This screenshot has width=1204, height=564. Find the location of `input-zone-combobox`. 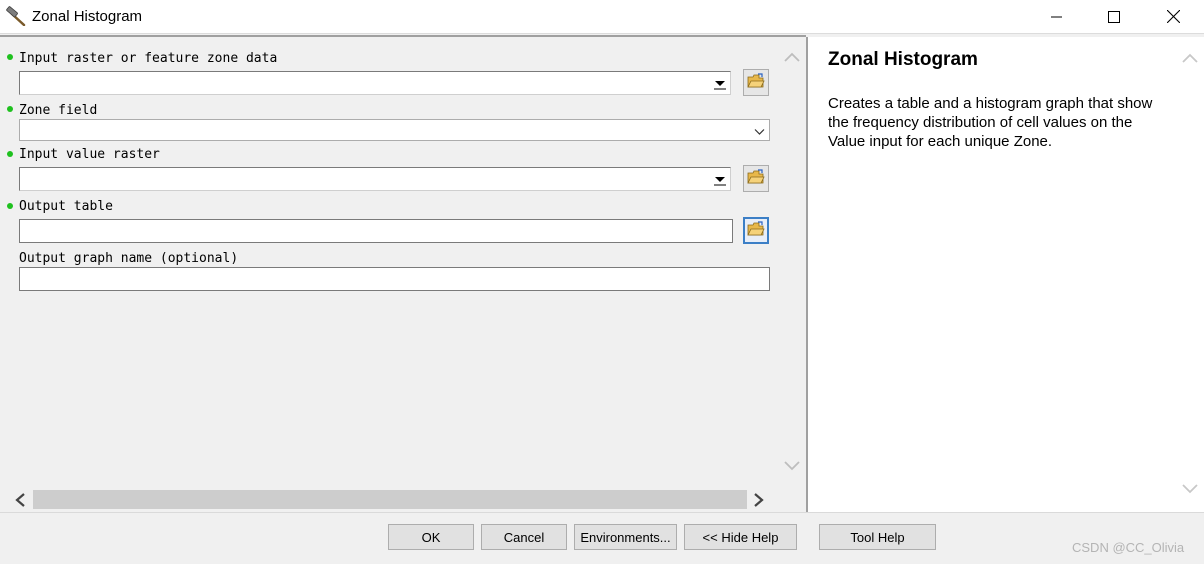

input-zone-combobox is located at coordinates (375, 83).